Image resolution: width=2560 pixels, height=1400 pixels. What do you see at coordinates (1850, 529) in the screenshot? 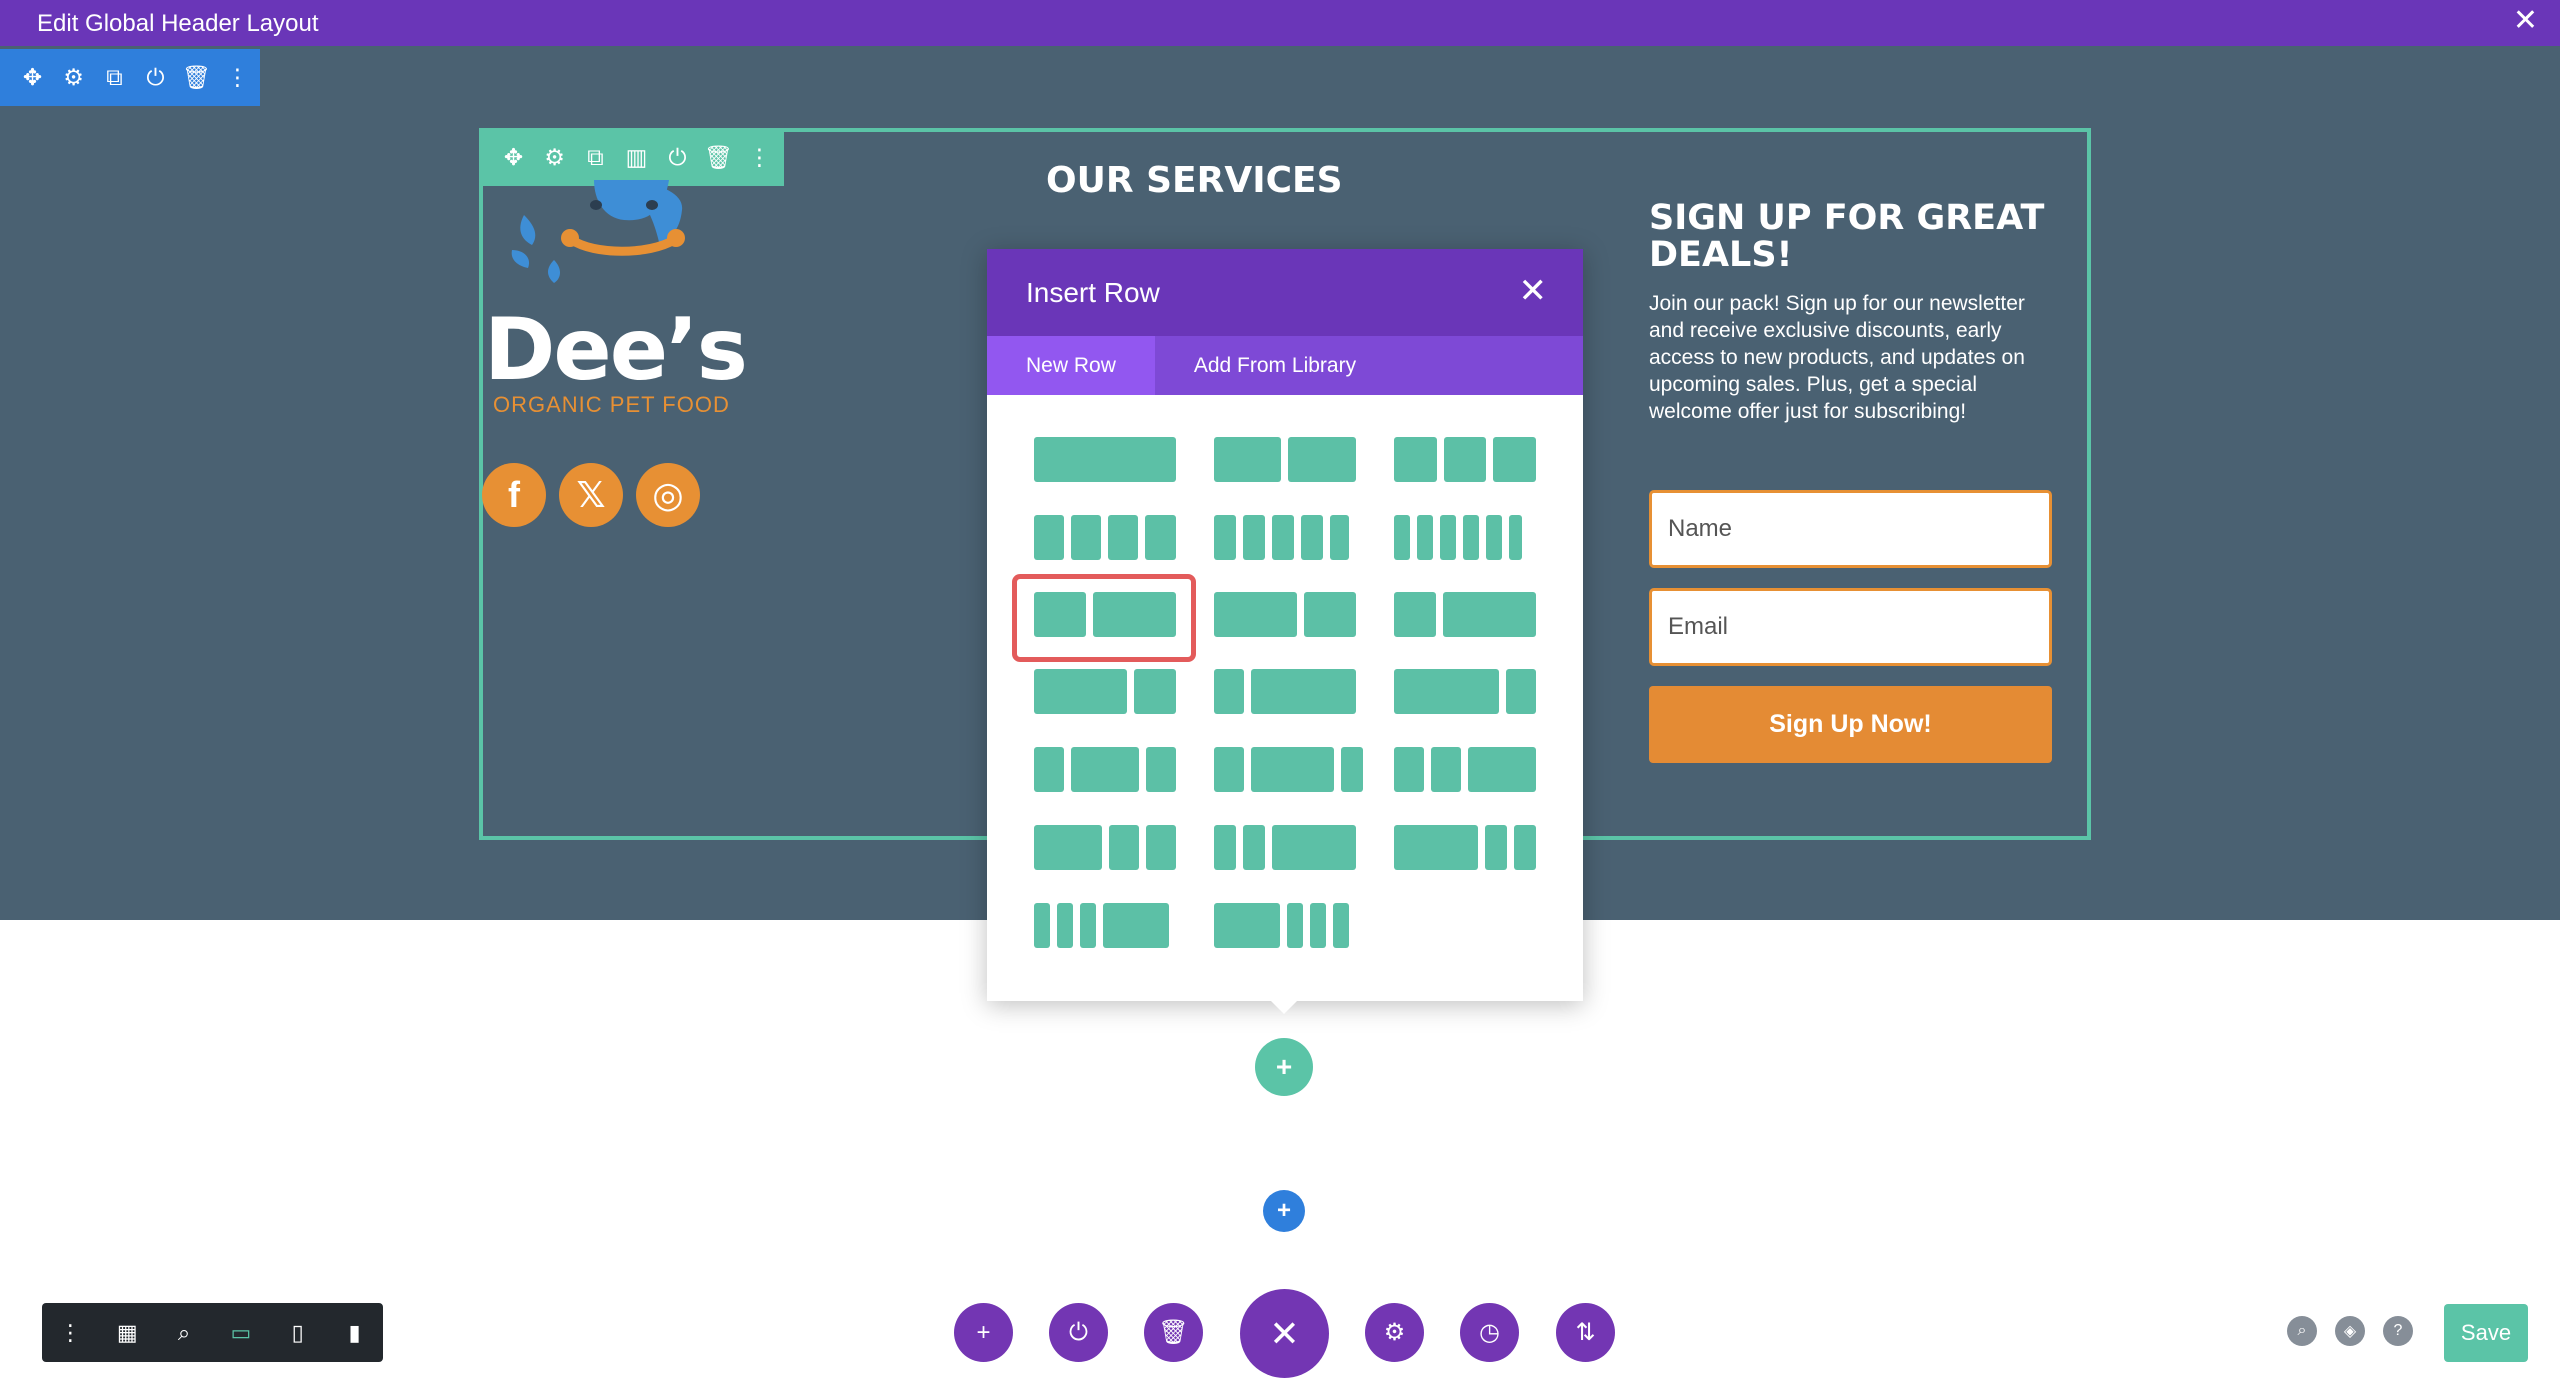
I see `name-field: Name` at bounding box center [1850, 529].